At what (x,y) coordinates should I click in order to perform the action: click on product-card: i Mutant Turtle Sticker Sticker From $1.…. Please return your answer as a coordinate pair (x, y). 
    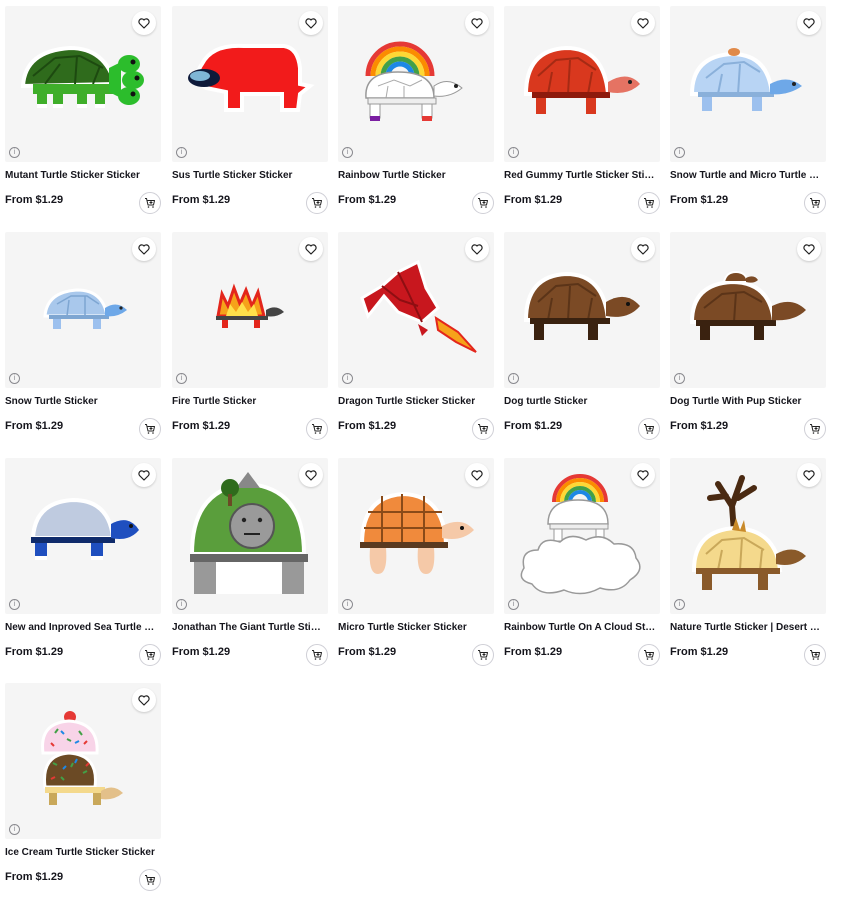
    Looking at the image, I should click on (83, 115).